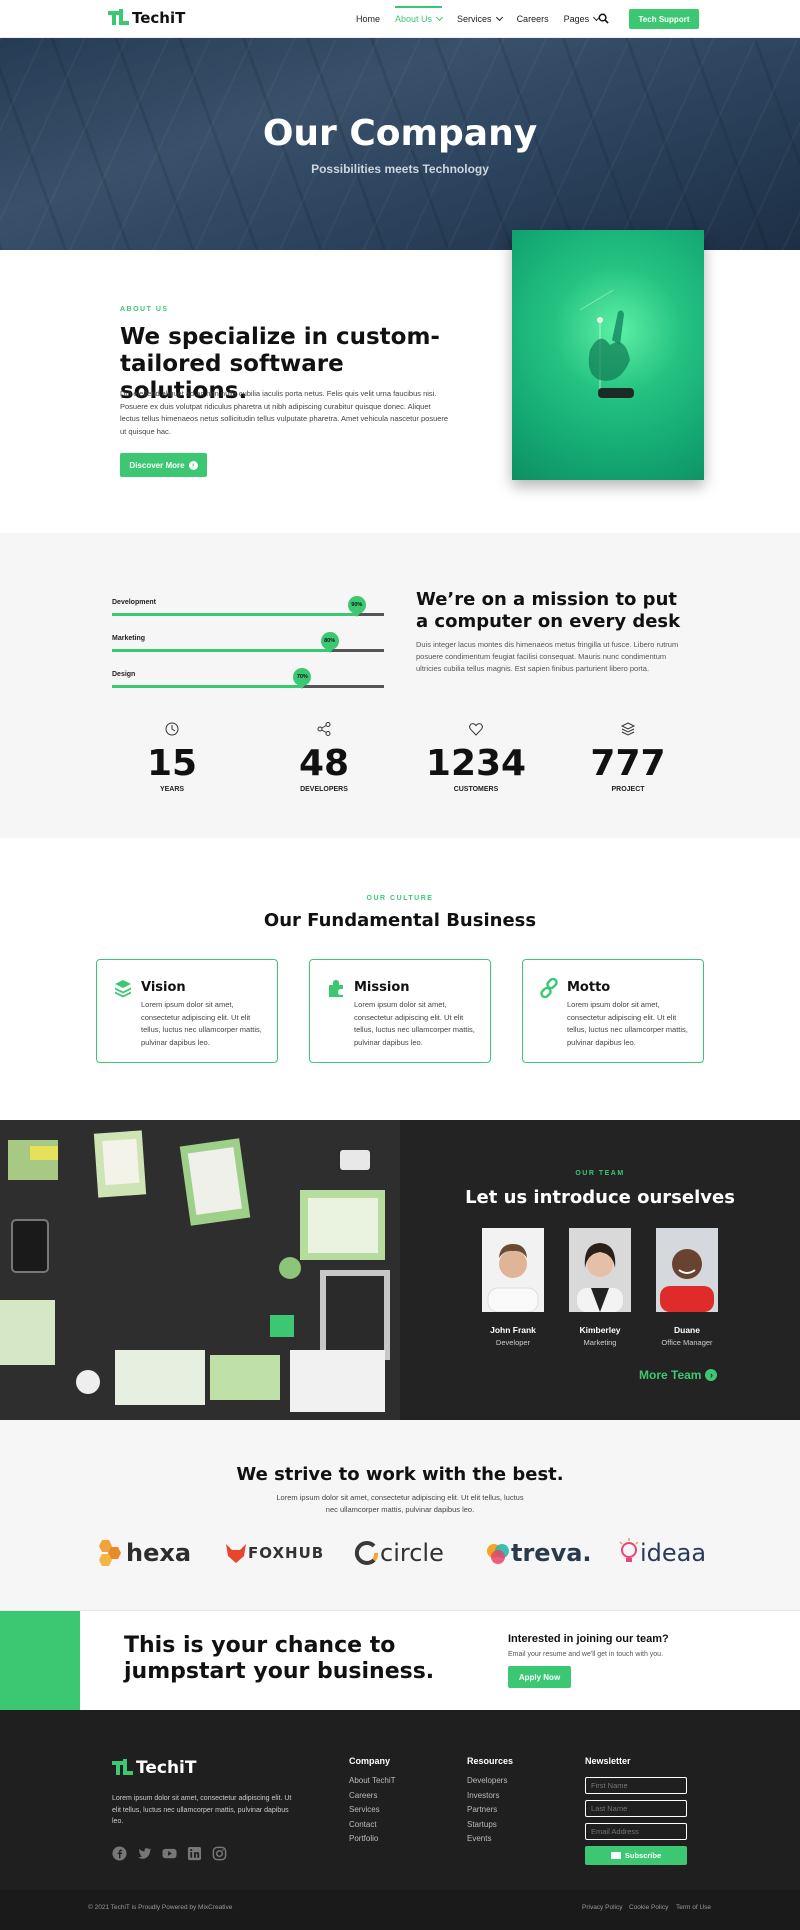 The height and width of the screenshot is (1930, 800). What do you see at coordinates (400, 169) in the screenshot?
I see `hero-subtitle: Possibilities meets Technology` at bounding box center [400, 169].